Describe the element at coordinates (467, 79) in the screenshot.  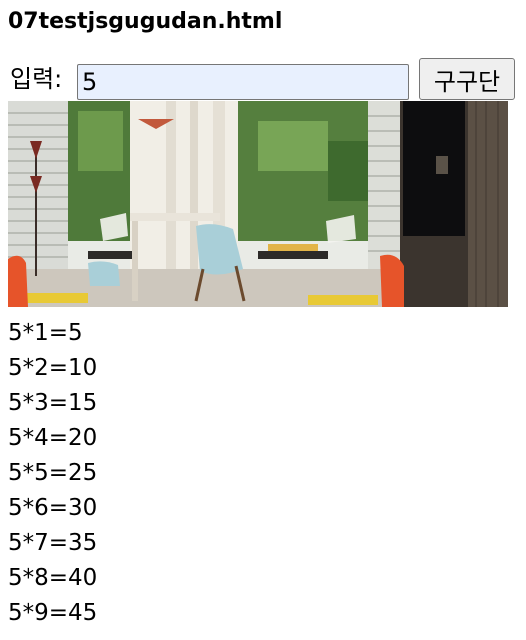
I see `gugudan-button: 구구단` at that location.